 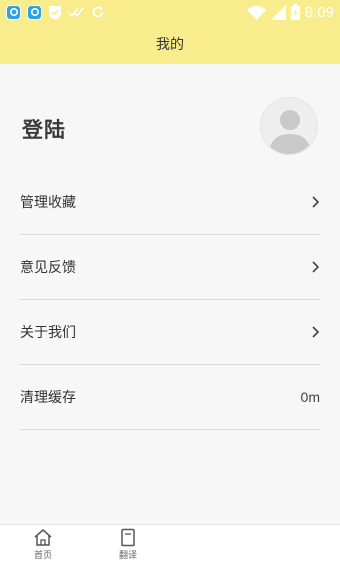 I want to click on login-button: 登陆, so click(x=44, y=129).